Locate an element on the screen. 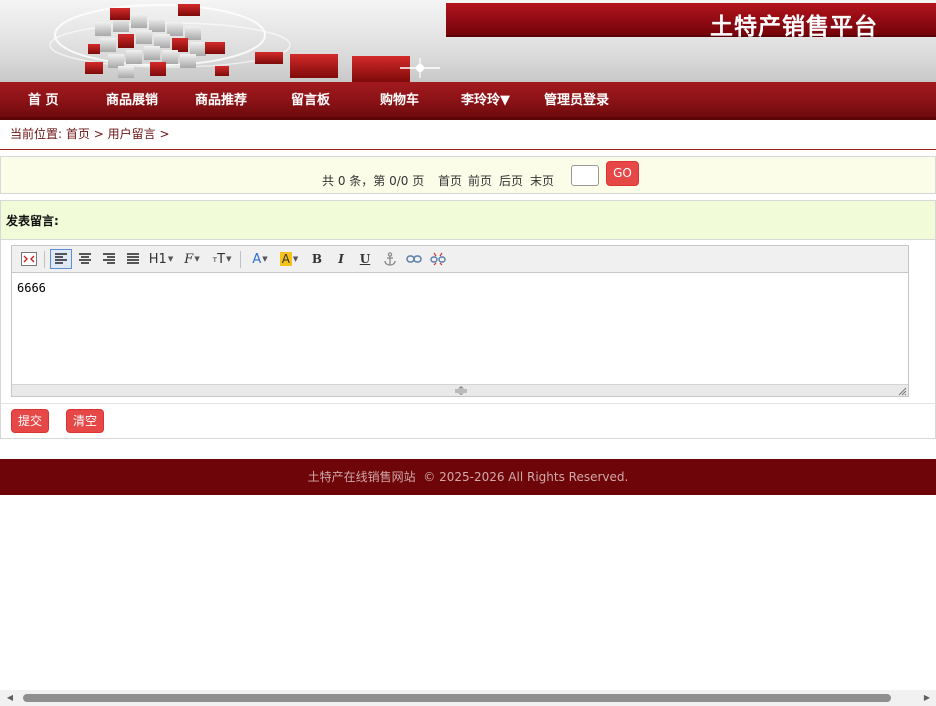  align-right-icon is located at coordinates (109, 259).